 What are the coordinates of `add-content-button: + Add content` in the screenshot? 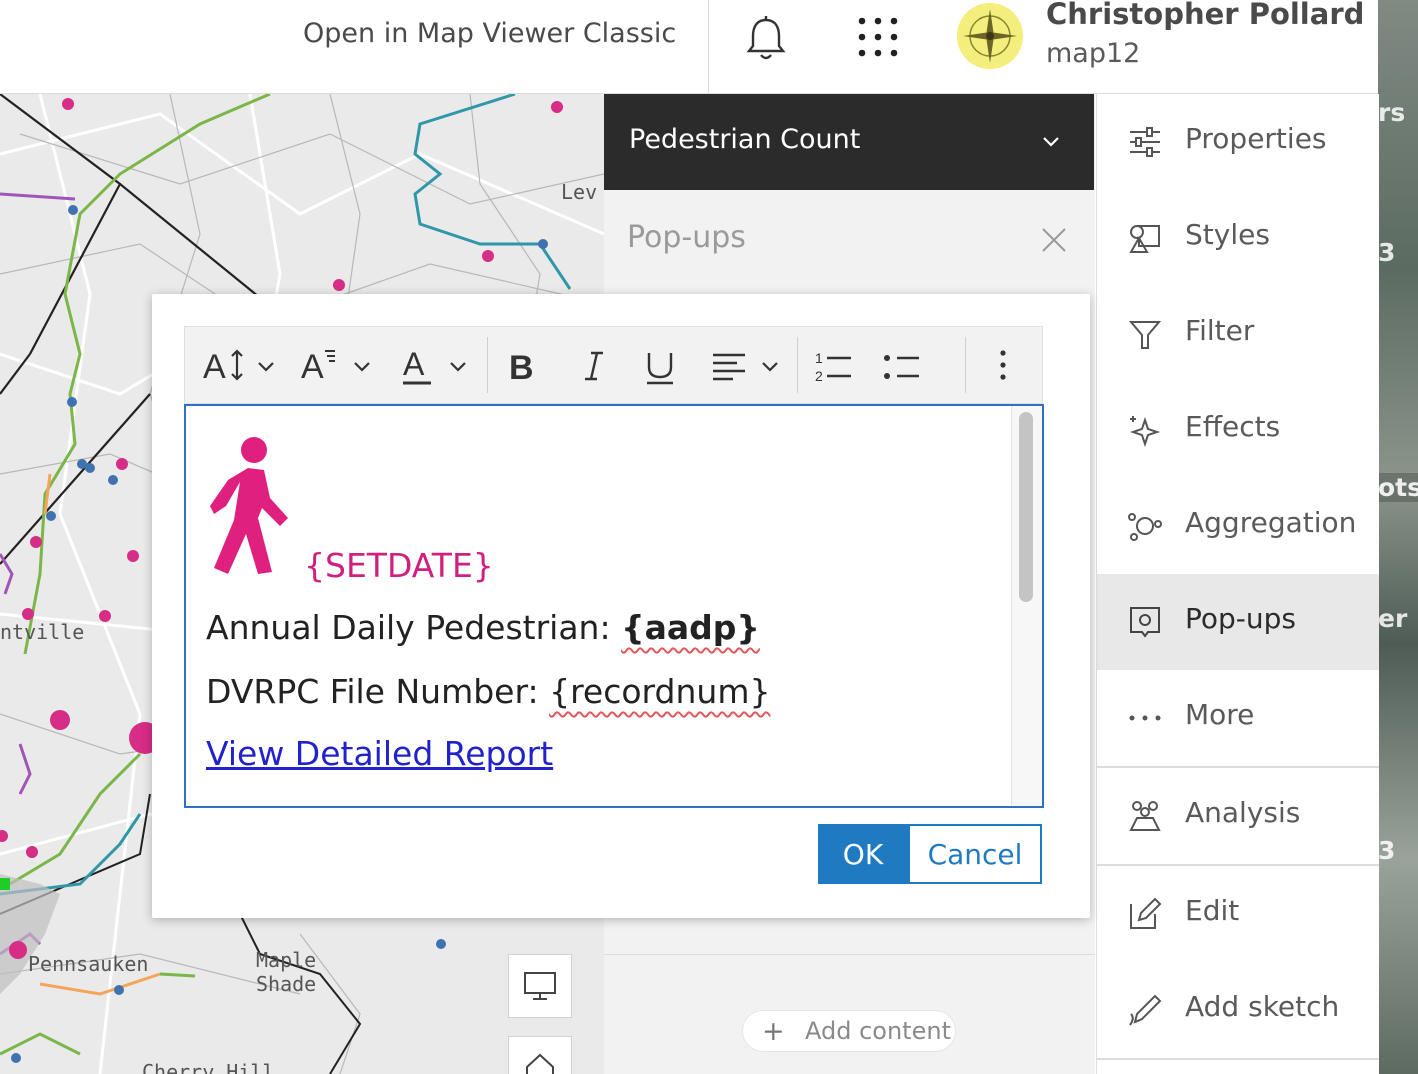 It's located at (849, 1031).